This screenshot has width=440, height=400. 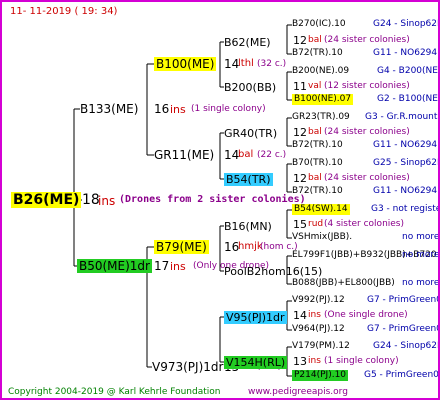 What do you see at coordinates (316, 224) in the screenshot?
I see `b16-ins: rud` at bounding box center [316, 224].